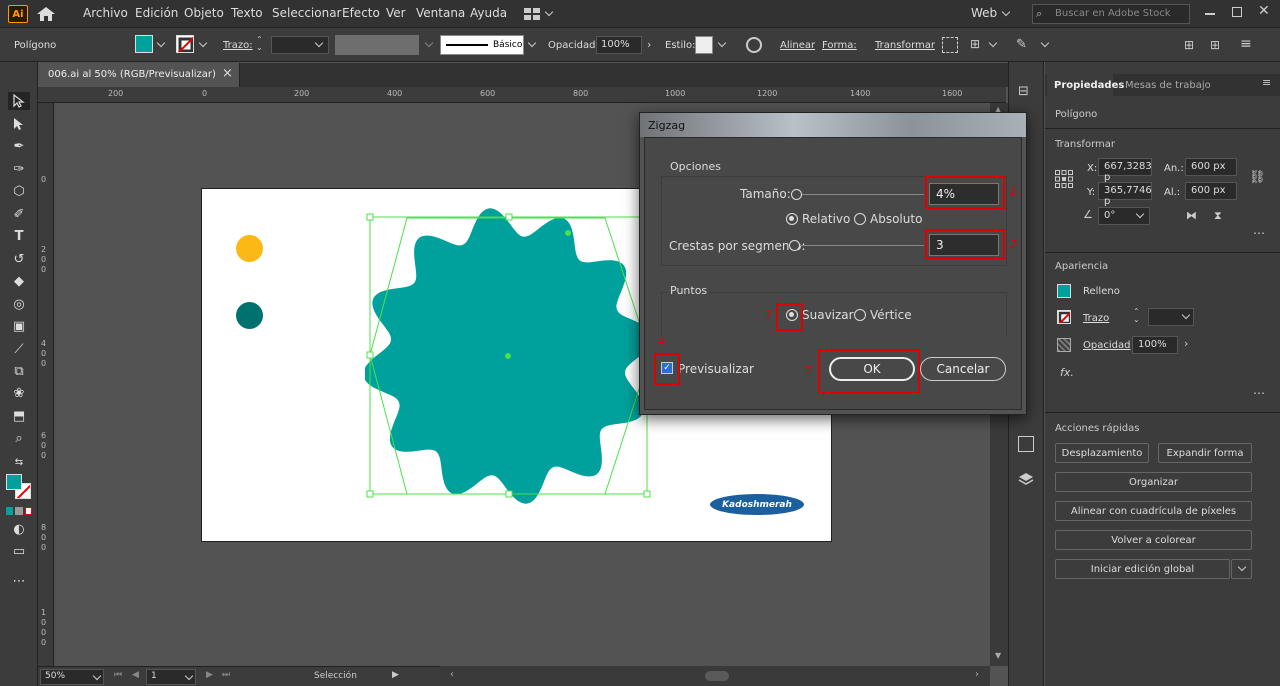 This screenshot has height=686, width=1280. Describe the element at coordinates (1266, 82) in the screenshot. I see `panel-menu-icon: ≡` at that location.